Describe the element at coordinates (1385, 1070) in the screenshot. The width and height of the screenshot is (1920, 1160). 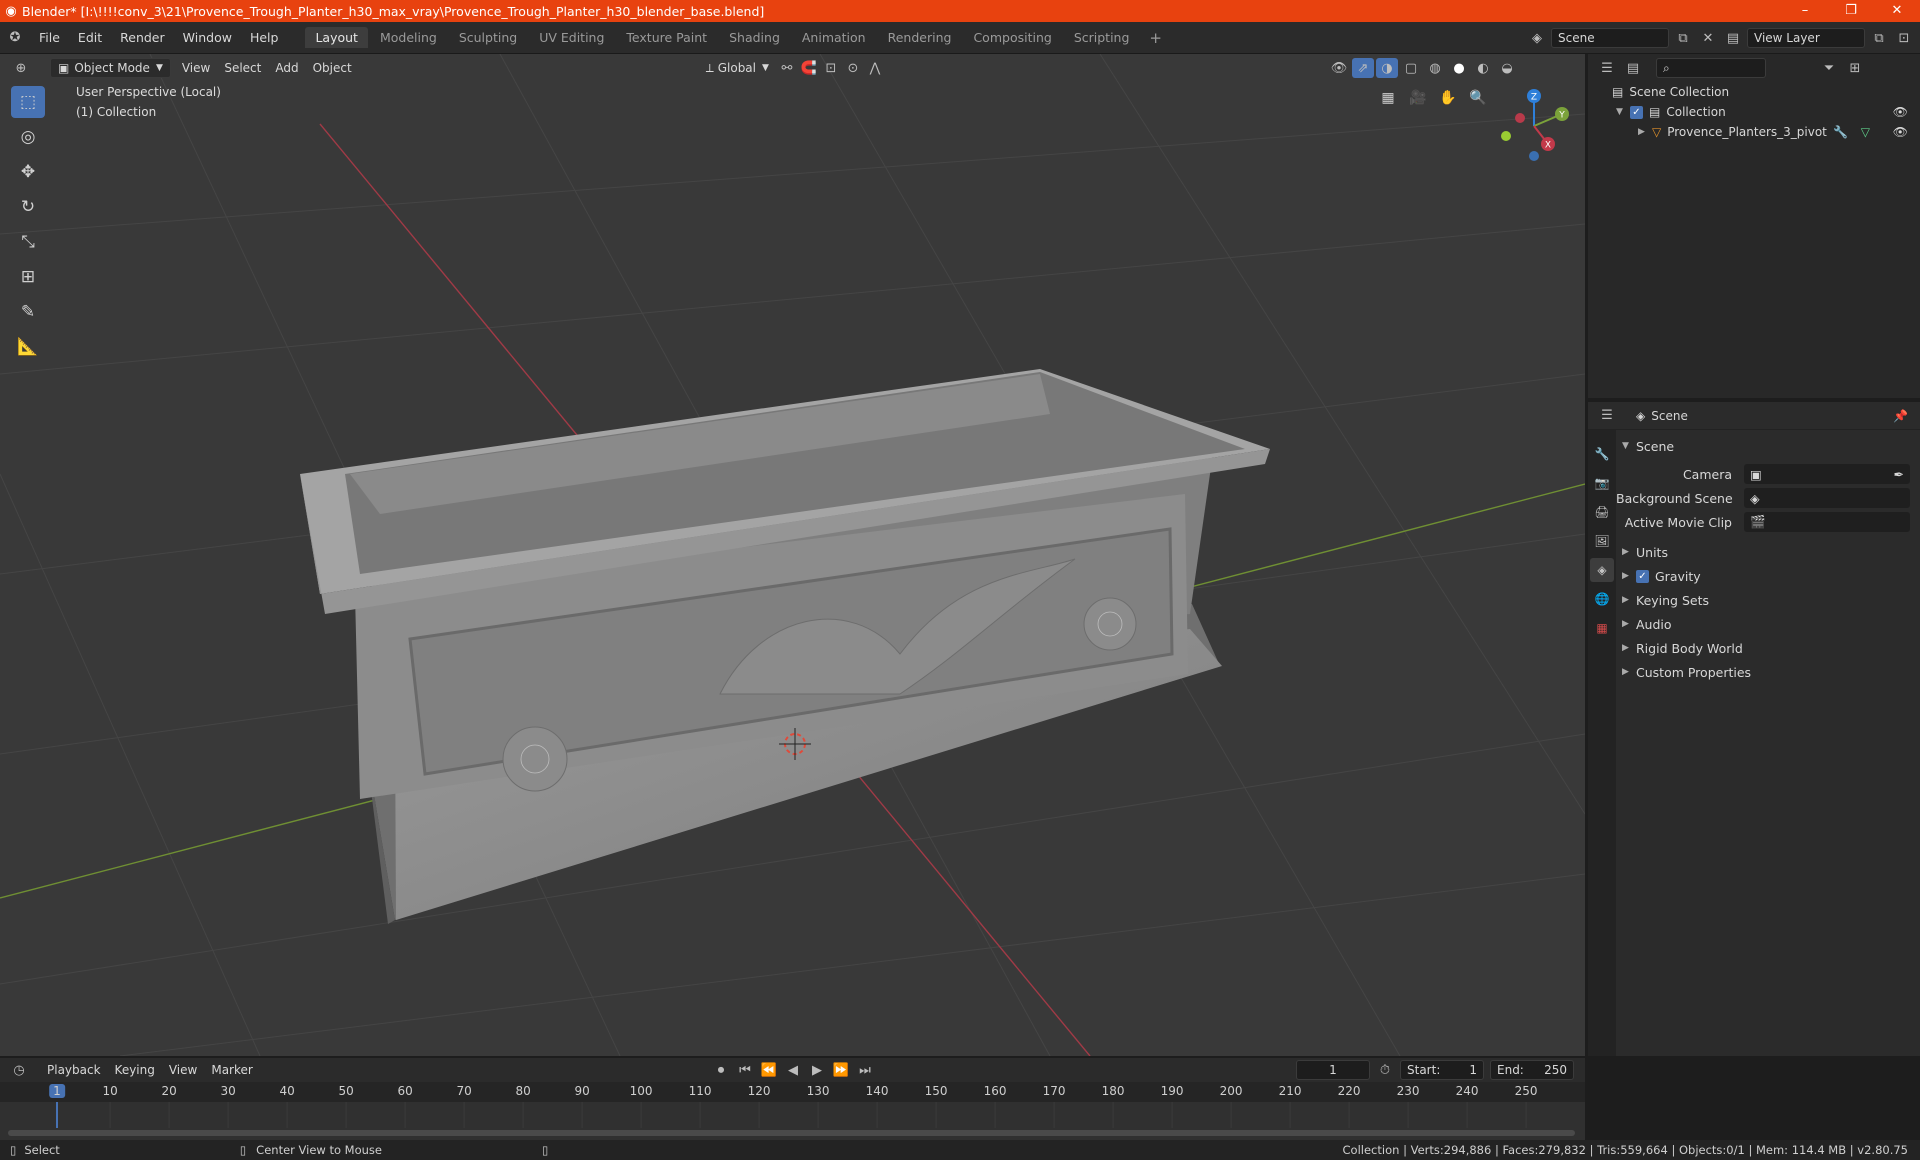
I see `preview-range-icon: ⏱` at that location.